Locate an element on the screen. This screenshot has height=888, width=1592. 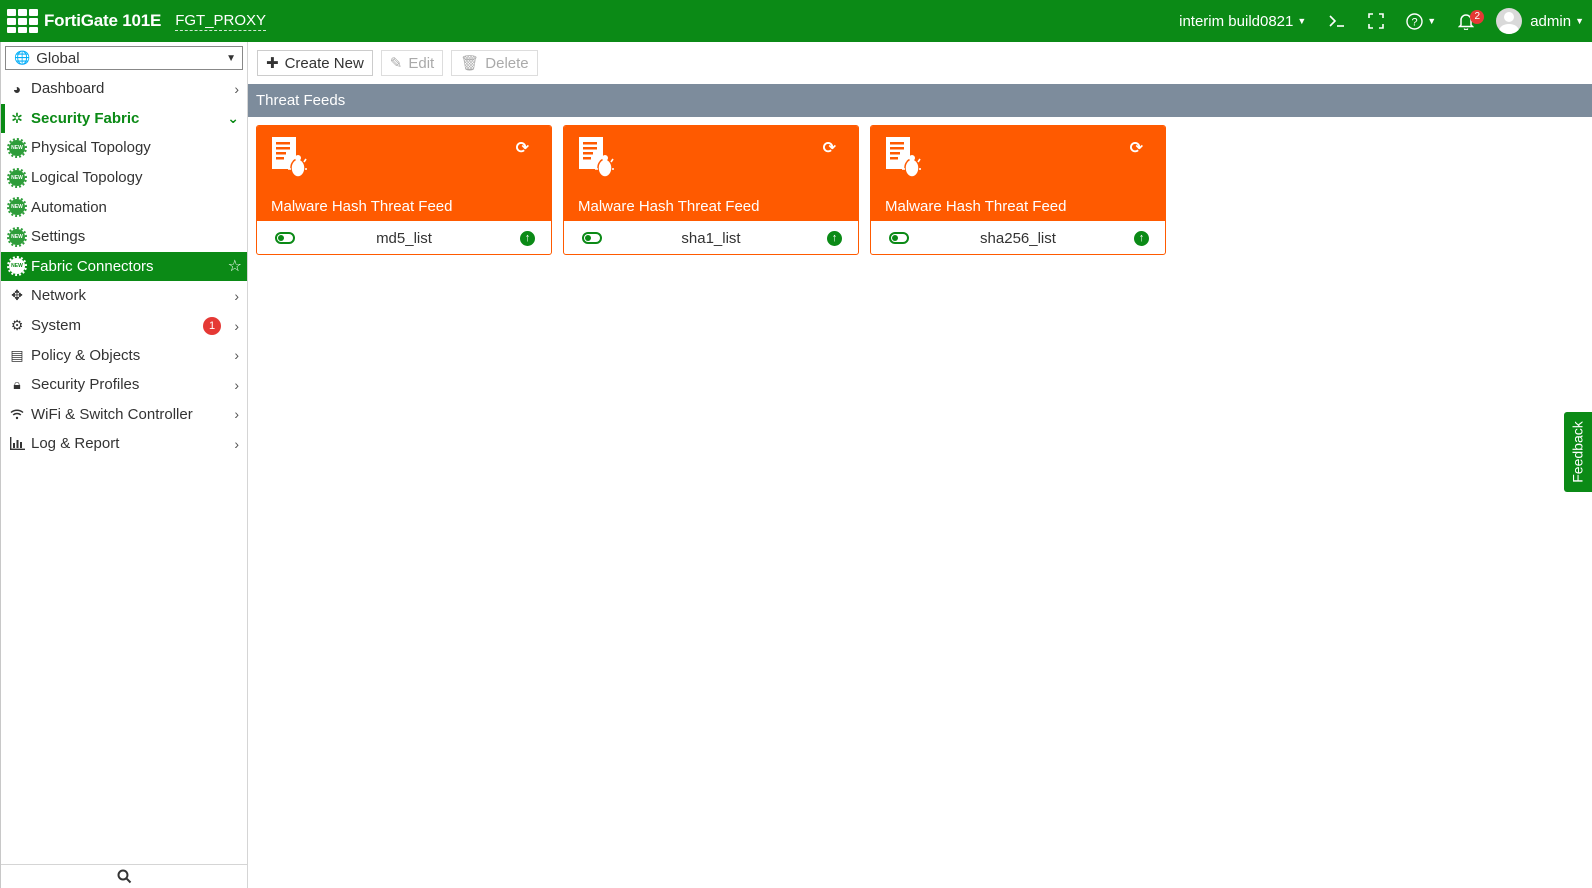
cli-console-button is located at coordinates (1337, 21).